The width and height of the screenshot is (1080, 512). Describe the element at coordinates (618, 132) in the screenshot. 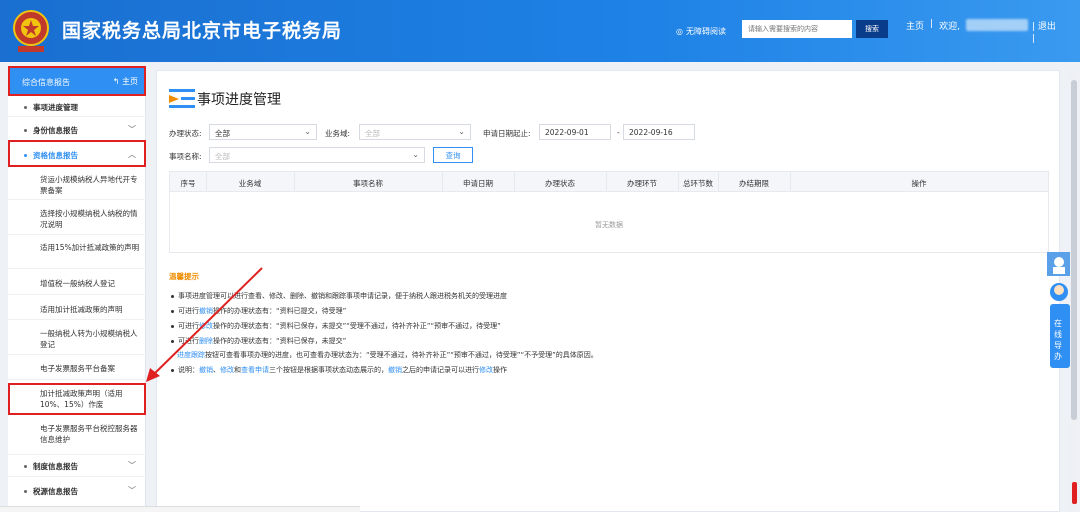

I see `date-dash: -` at that location.